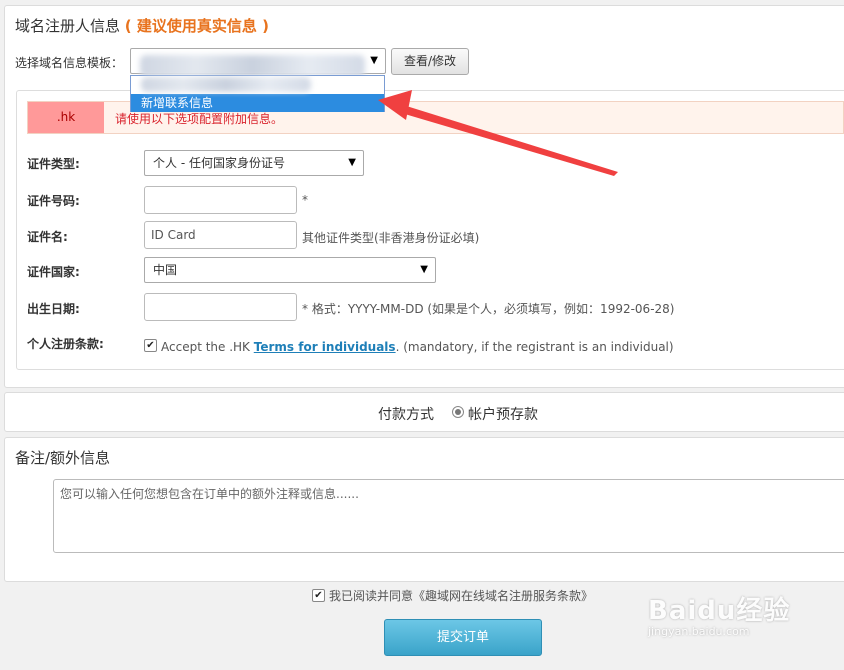 The width and height of the screenshot is (844, 670). Describe the element at coordinates (150, 345) in the screenshot. I see `terms-checkbox: ✔` at that location.